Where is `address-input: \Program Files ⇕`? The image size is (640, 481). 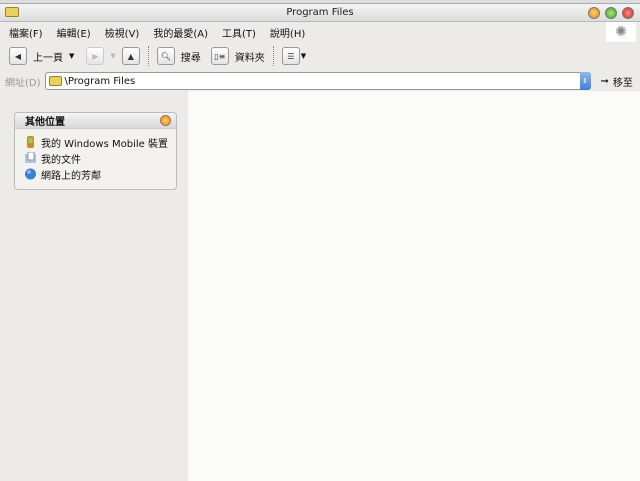
address-input: \Program Files ⇕ is located at coordinates (317, 81).